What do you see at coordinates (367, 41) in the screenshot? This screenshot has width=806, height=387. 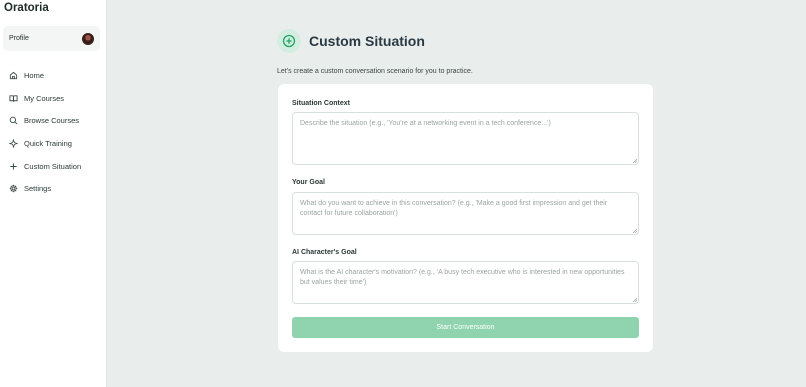 I see `page-title: Custom Situation` at bounding box center [367, 41].